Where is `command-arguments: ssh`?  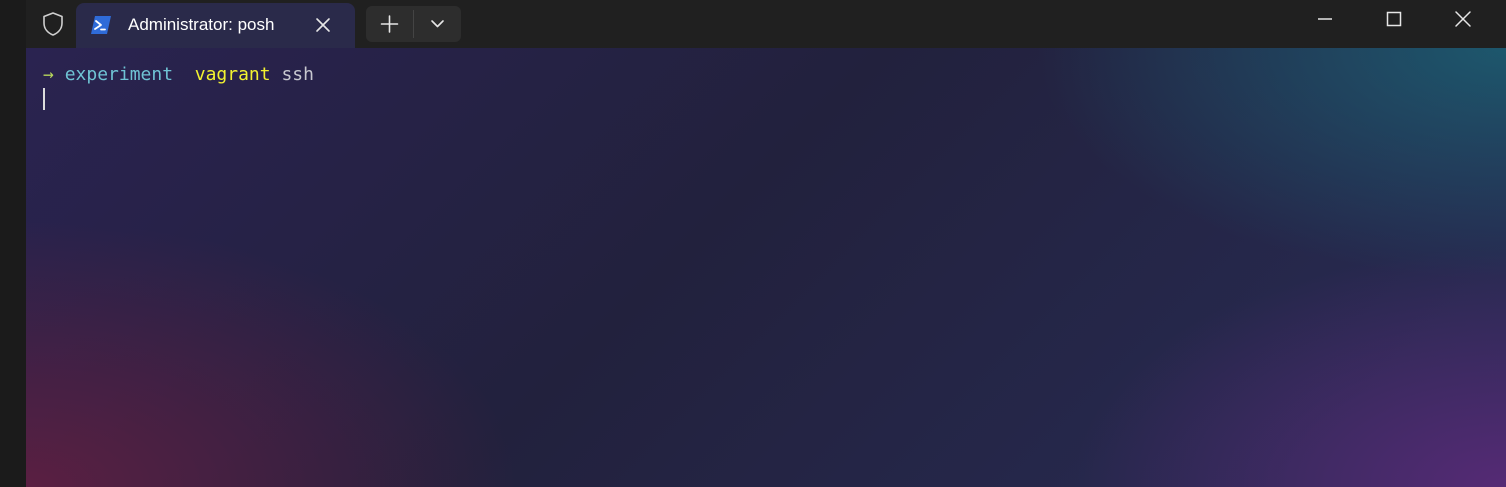
command-arguments: ssh is located at coordinates (297, 74).